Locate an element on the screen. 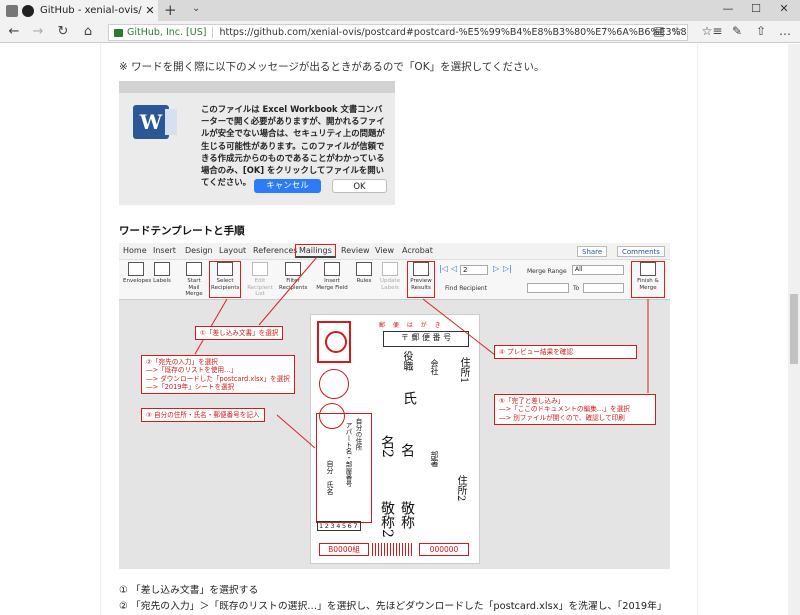 This screenshot has height=615, width=800. section-heading: ワードテンプレートと手順 is located at coordinates (182, 231).